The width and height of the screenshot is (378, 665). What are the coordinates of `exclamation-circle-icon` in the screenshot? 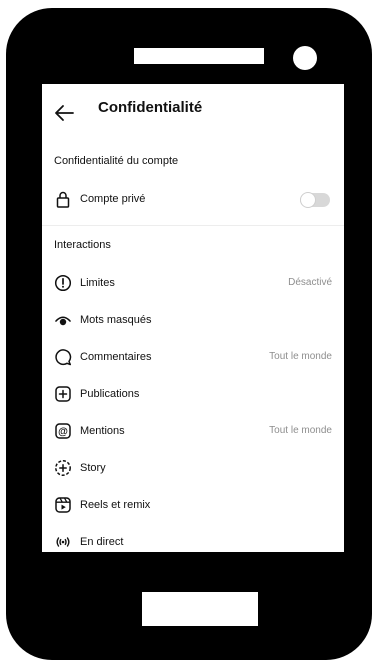 It's located at (63, 283).